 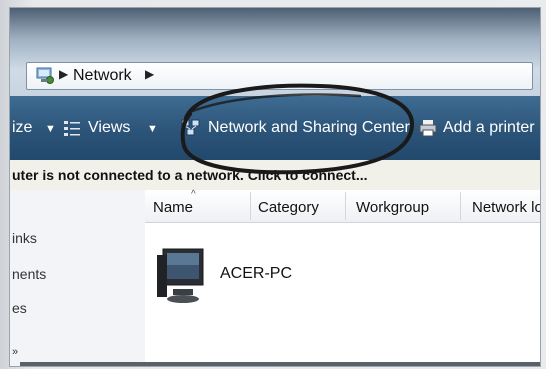 What do you see at coordinates (309, 128) in the screenshot?
I see `network-sharing-center-button: Network and Sharing Center` at bounding box center [309, 128].